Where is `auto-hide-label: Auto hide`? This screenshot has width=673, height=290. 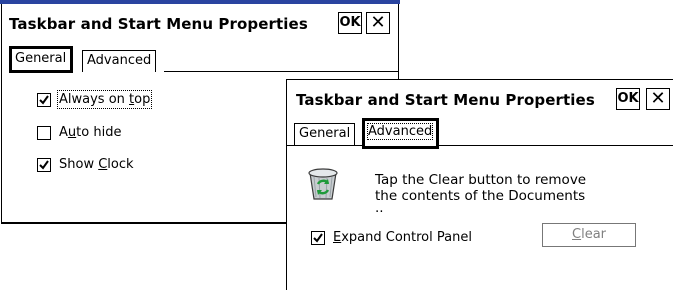 auto-hide-label: Auto hide is located at coordinates (90, 132).